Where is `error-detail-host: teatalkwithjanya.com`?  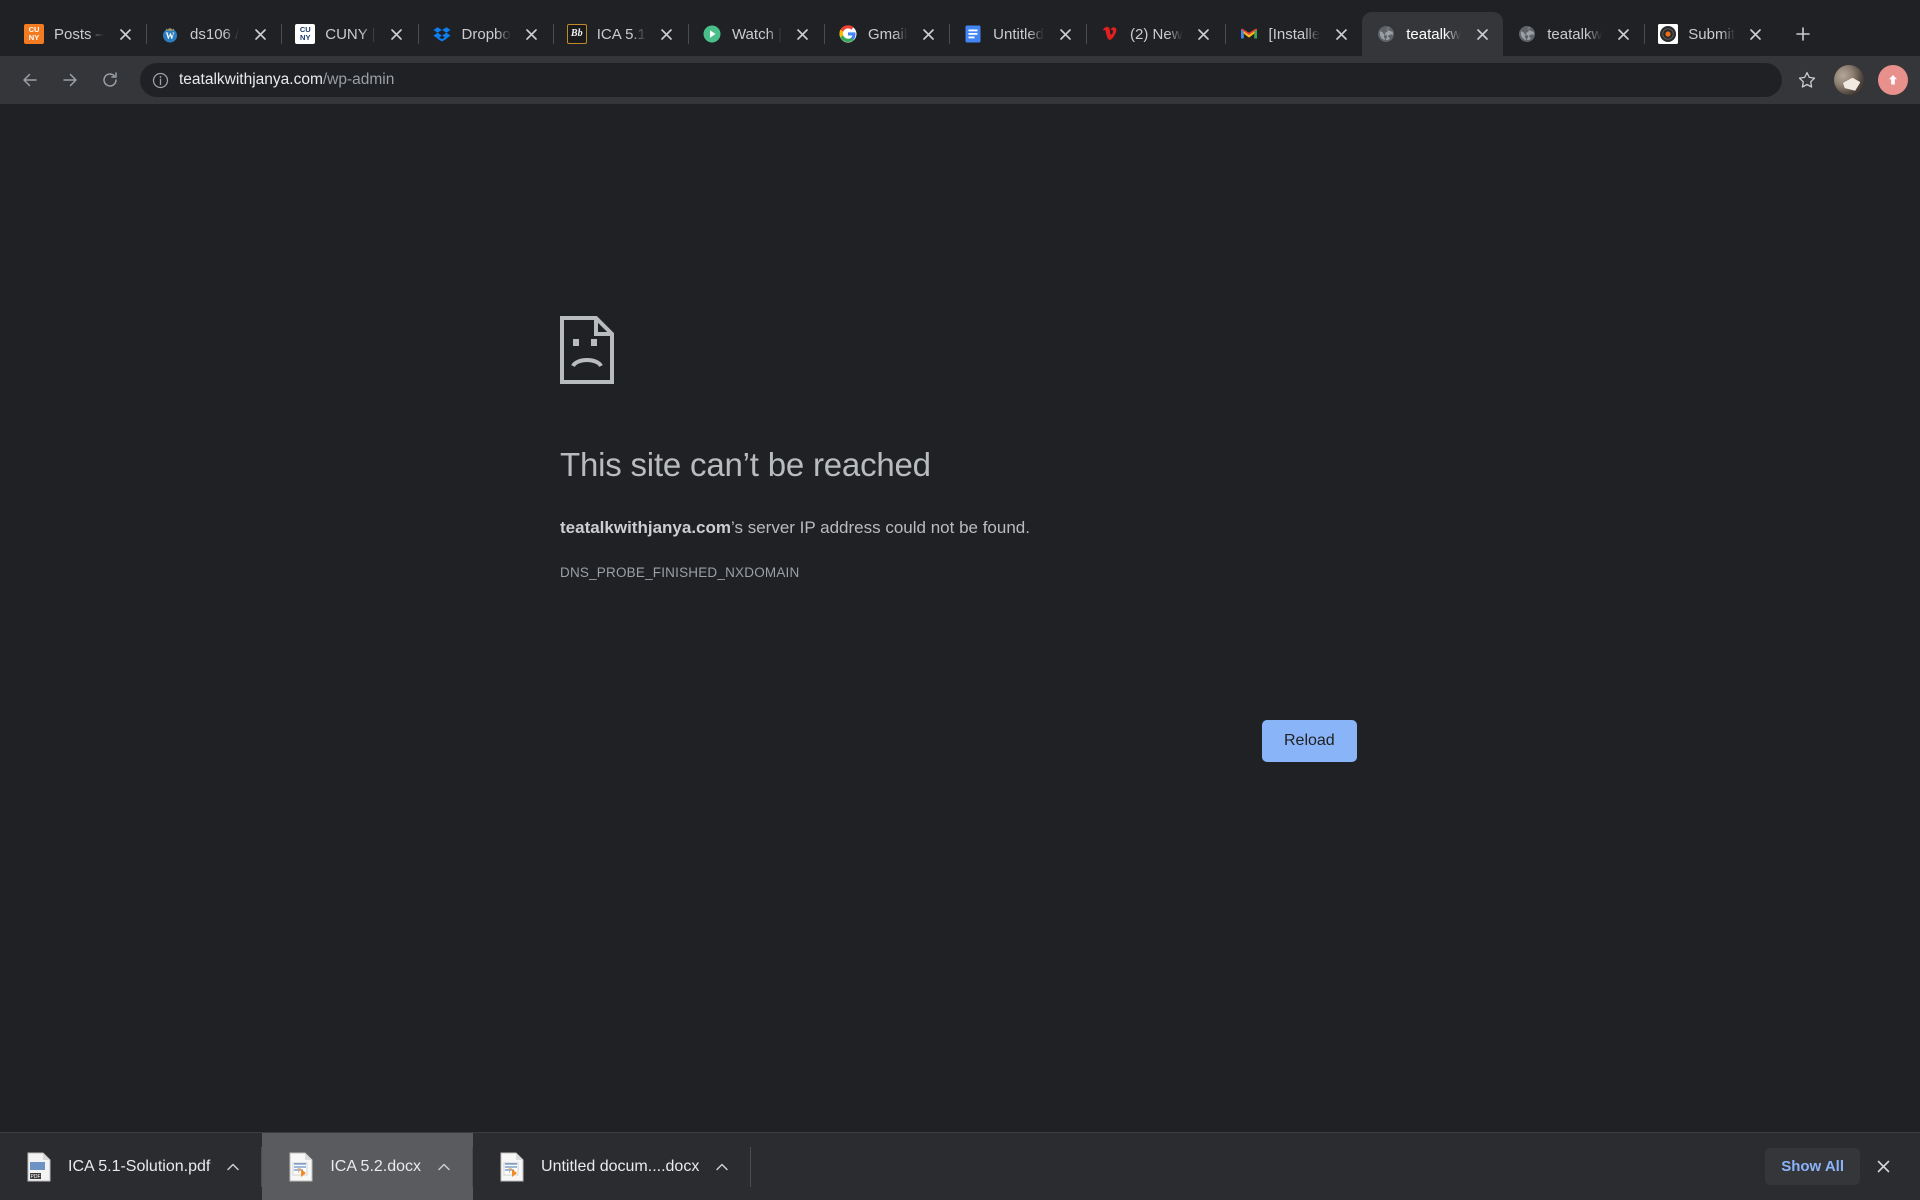 error-detail-host: teatalkwithjanya.com is located at coordinates (646, 527).